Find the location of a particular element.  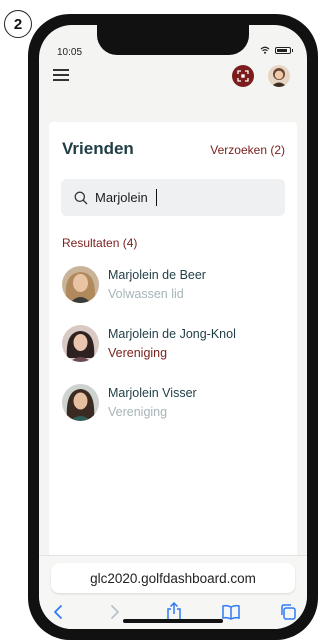

back-icon is located at coordinates (58, 612).